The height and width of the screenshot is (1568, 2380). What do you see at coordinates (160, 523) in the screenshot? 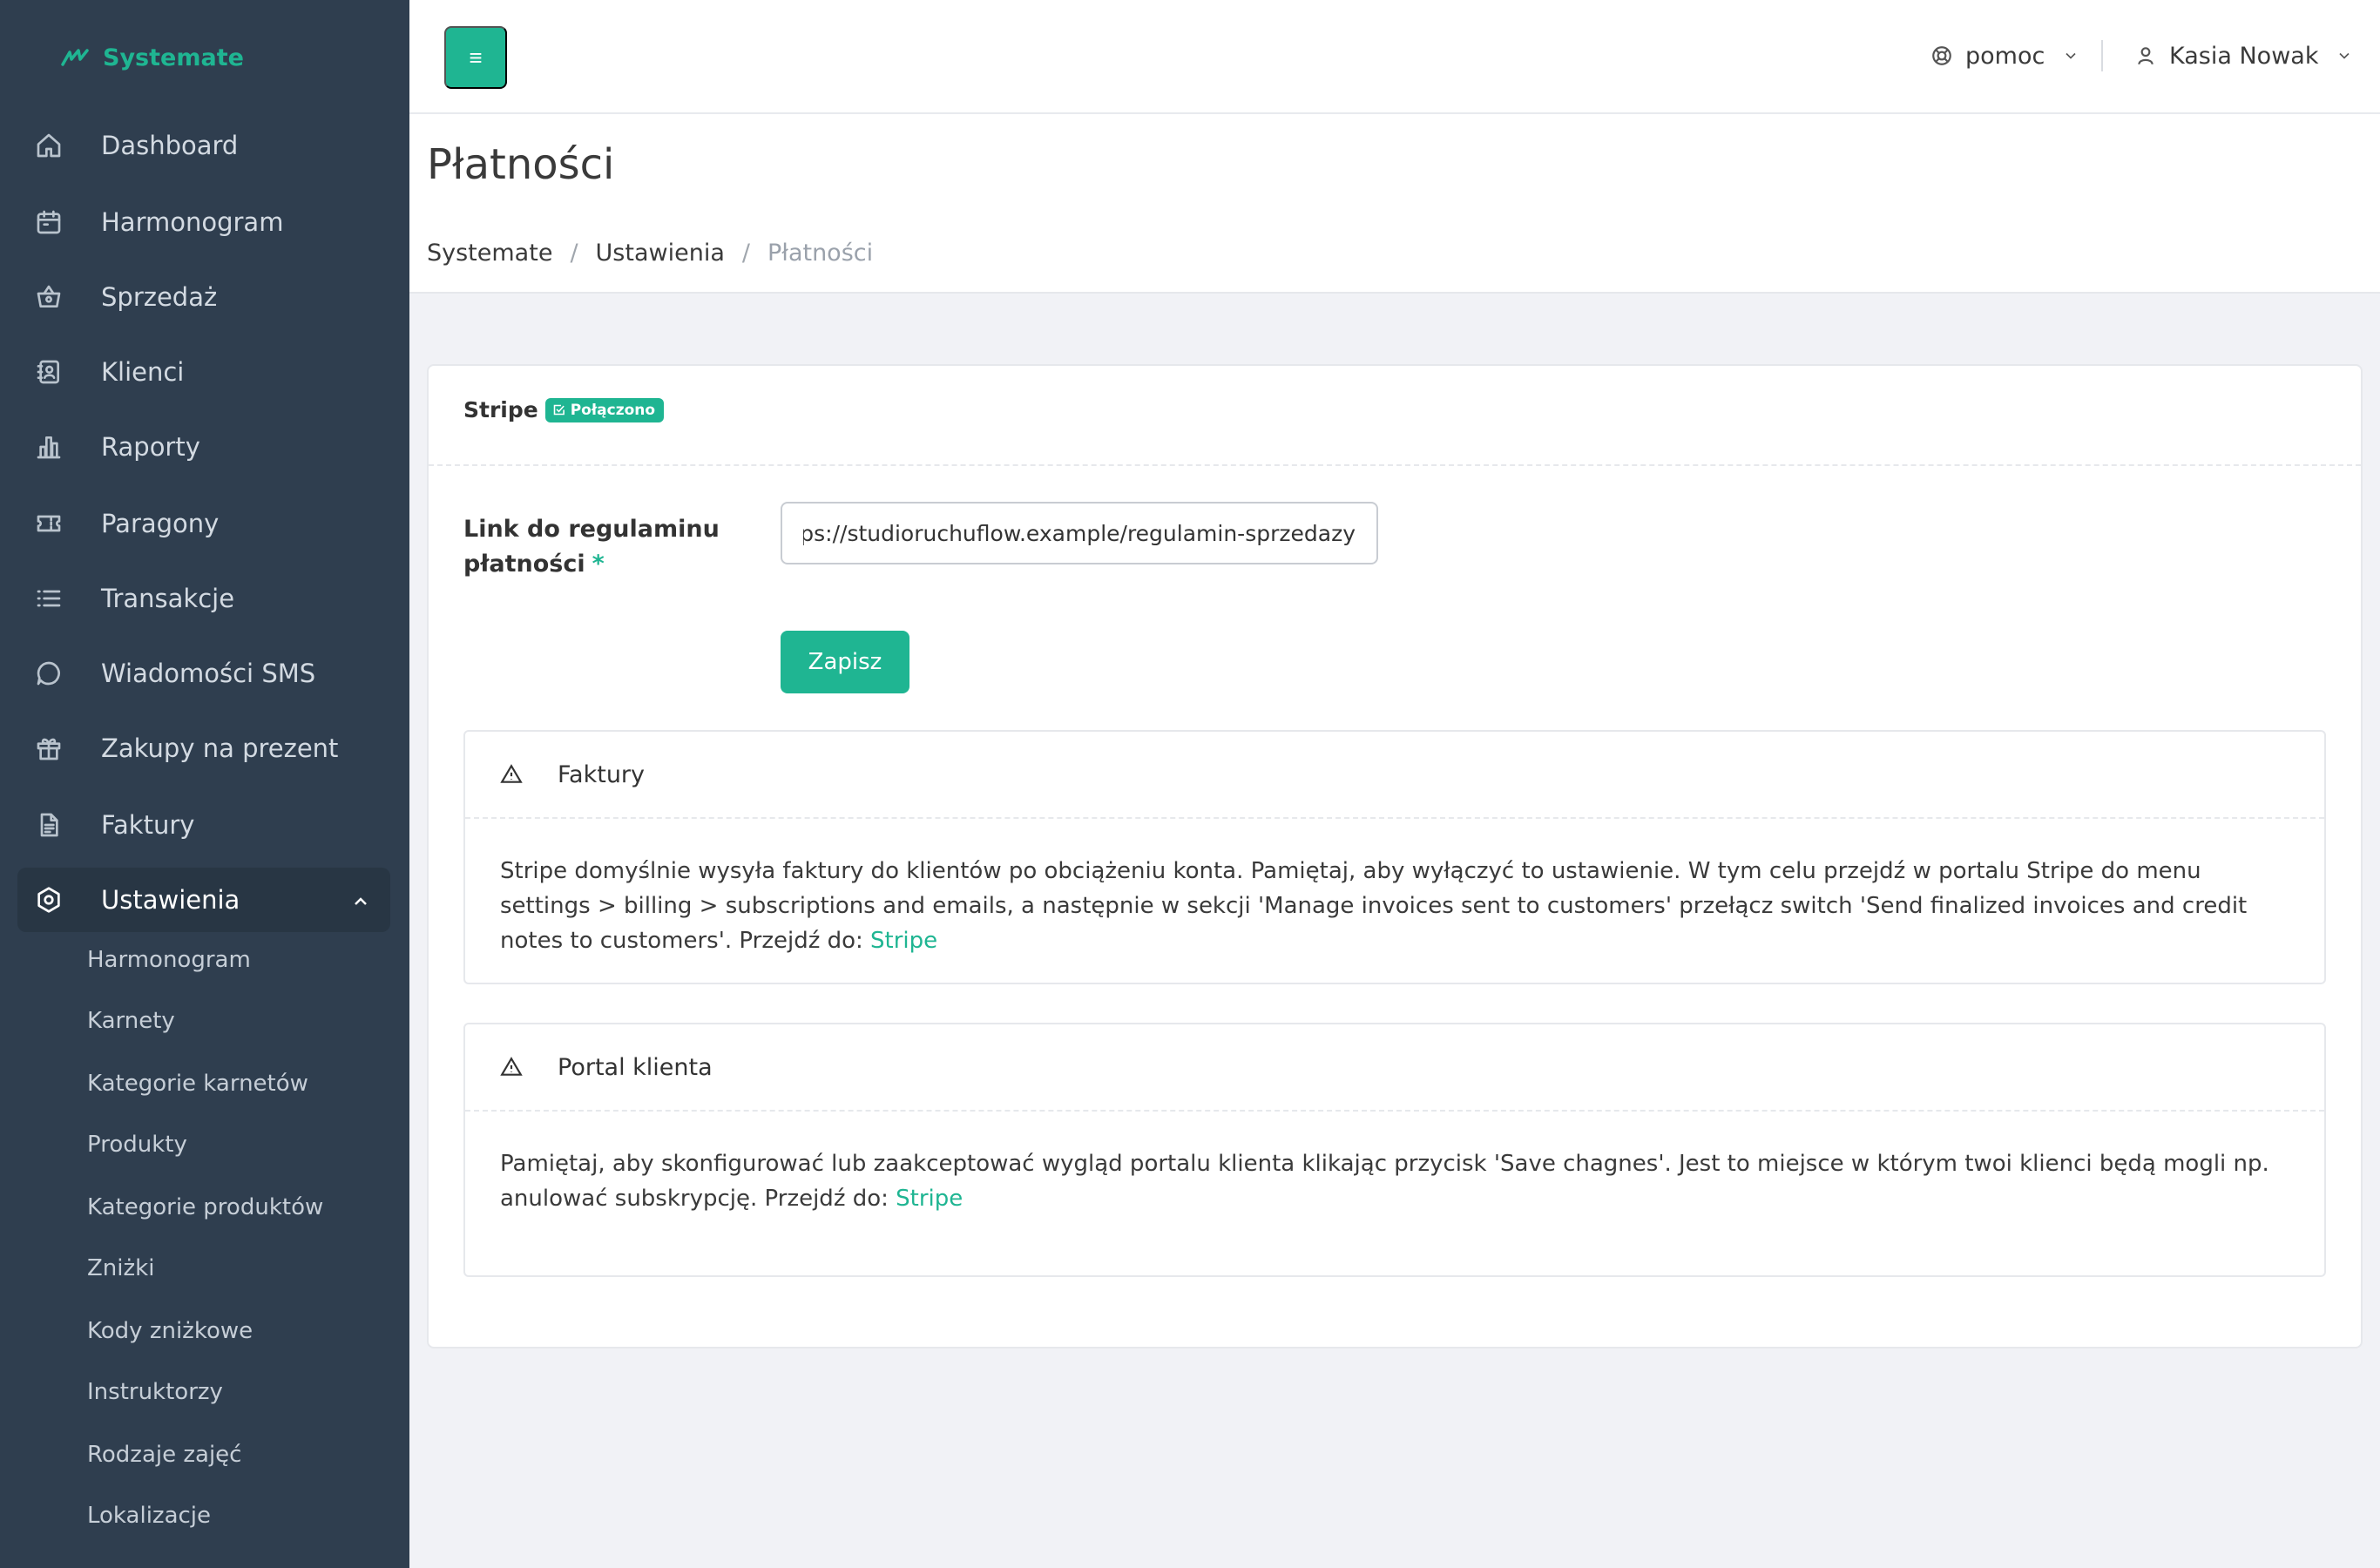
I see `sidebar-item-label: Paragony` at bounding box center [160, 523].